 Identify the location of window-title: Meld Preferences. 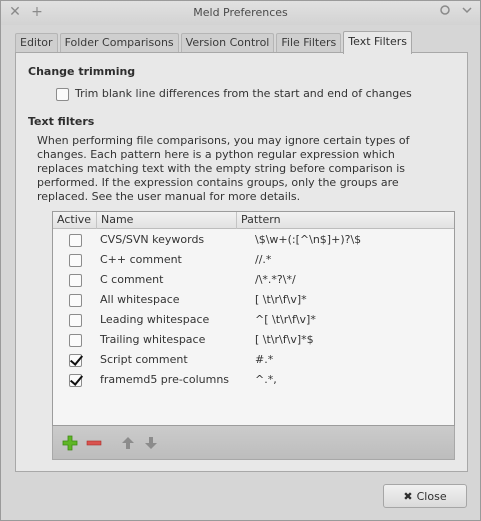
(240, 12).